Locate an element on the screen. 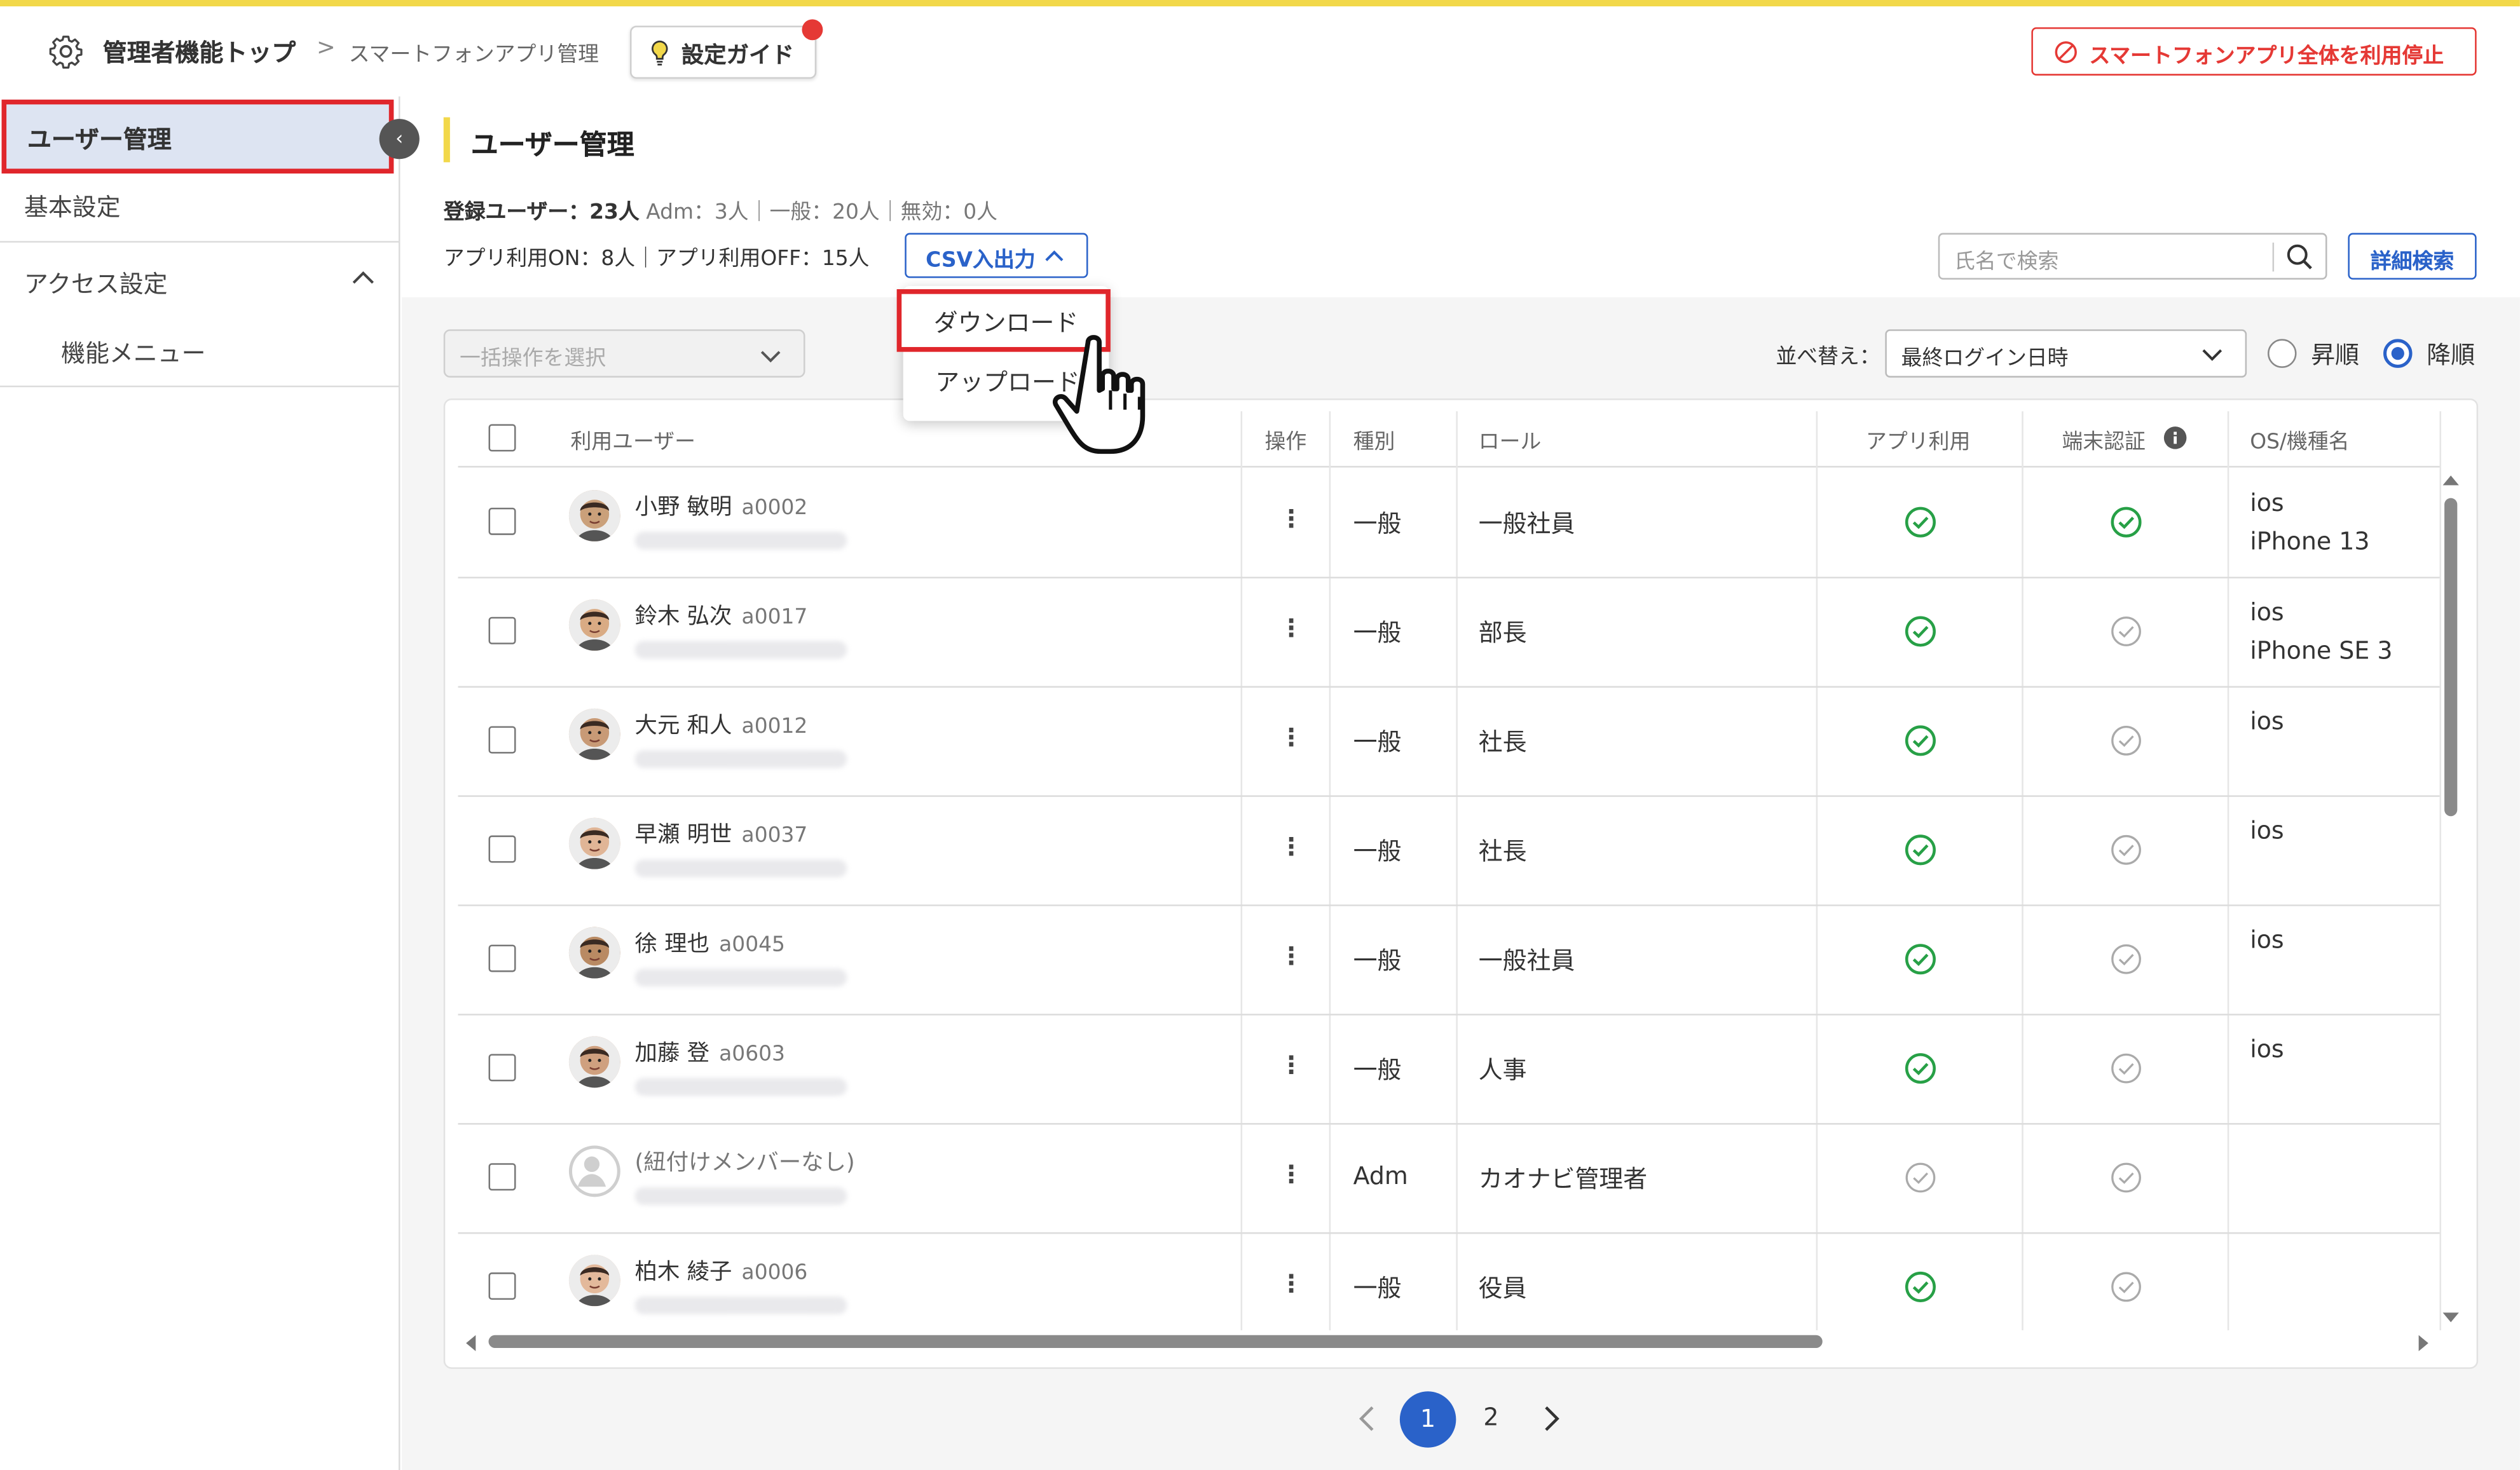  order-asc-label: 昇順 is located at coordinates (2335, 354).